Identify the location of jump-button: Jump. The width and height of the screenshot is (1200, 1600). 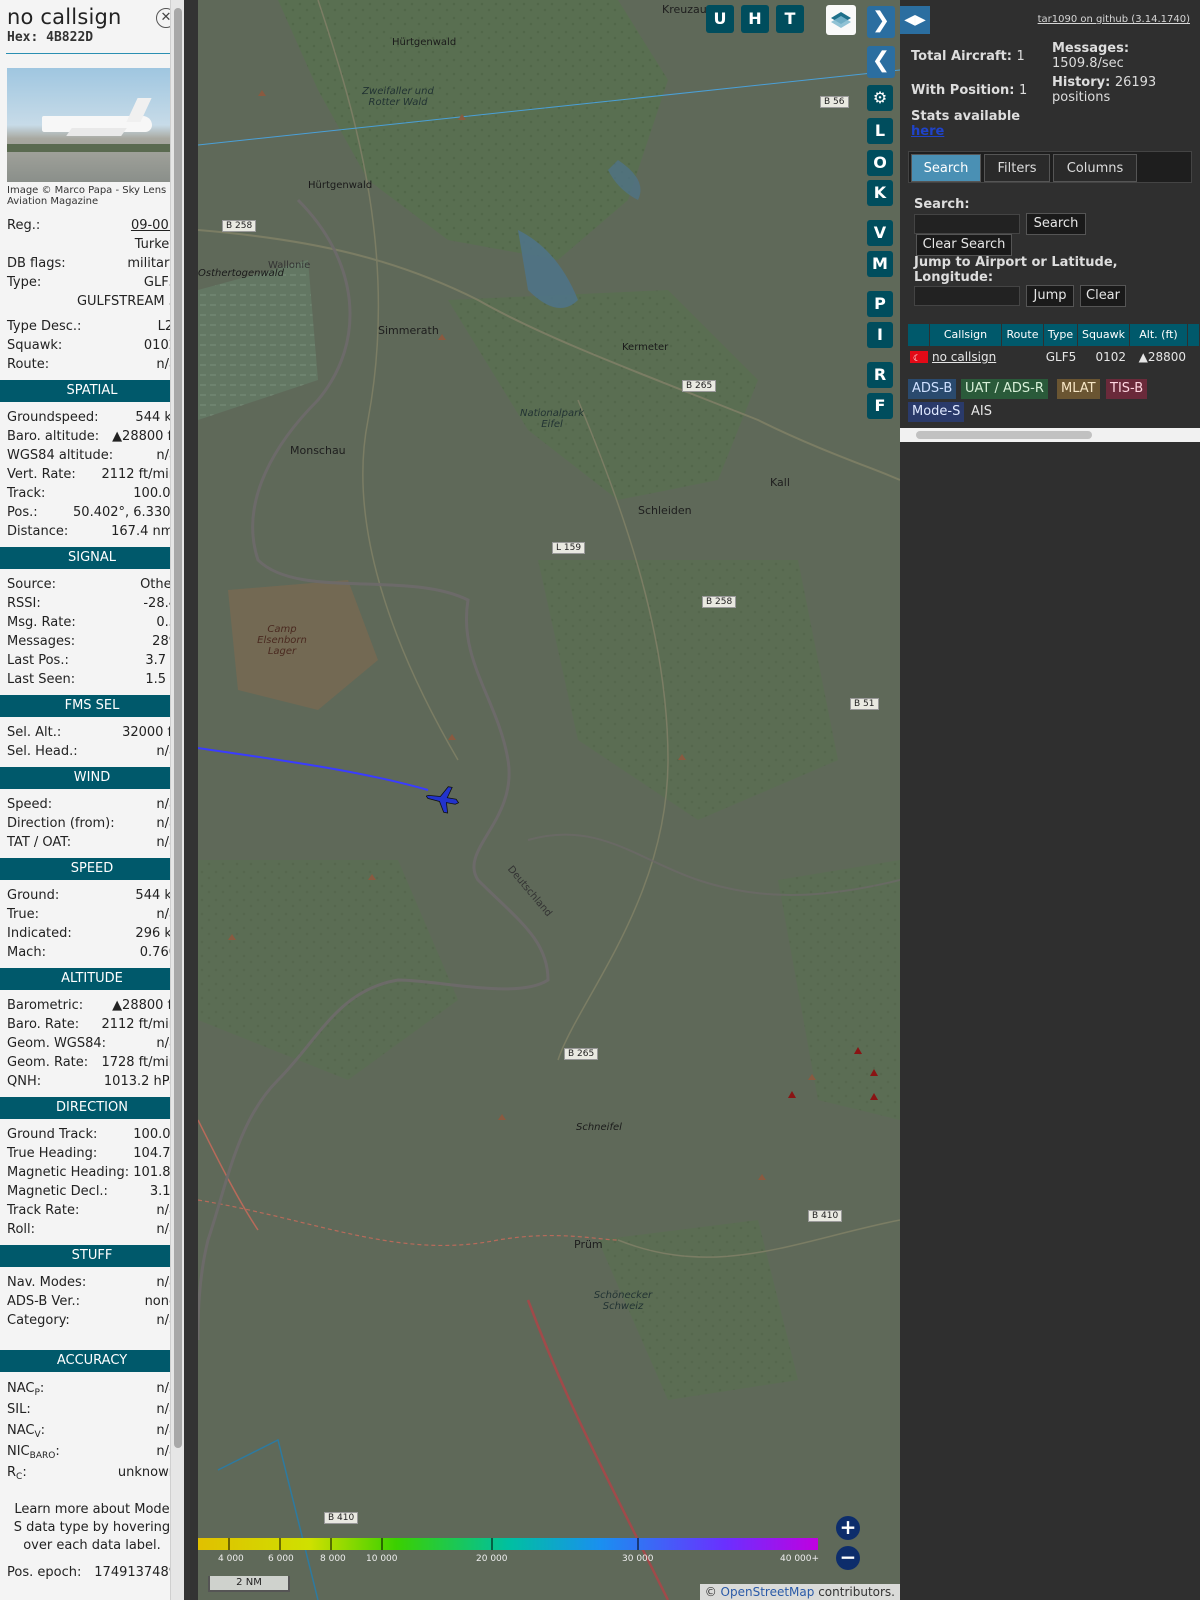
(1050, 296).